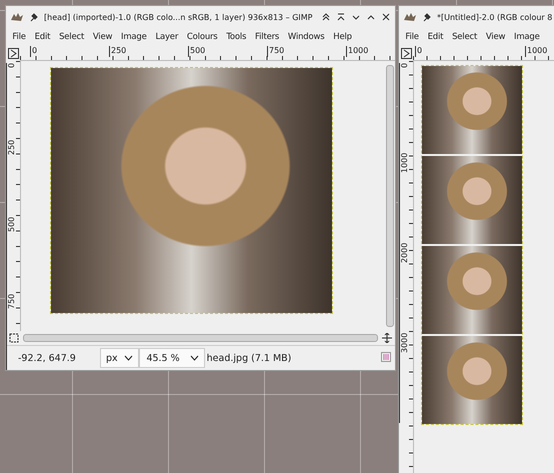  Describe the element at coordinates (341, 17) in the screenshot. I see `shade-icon` at that location.